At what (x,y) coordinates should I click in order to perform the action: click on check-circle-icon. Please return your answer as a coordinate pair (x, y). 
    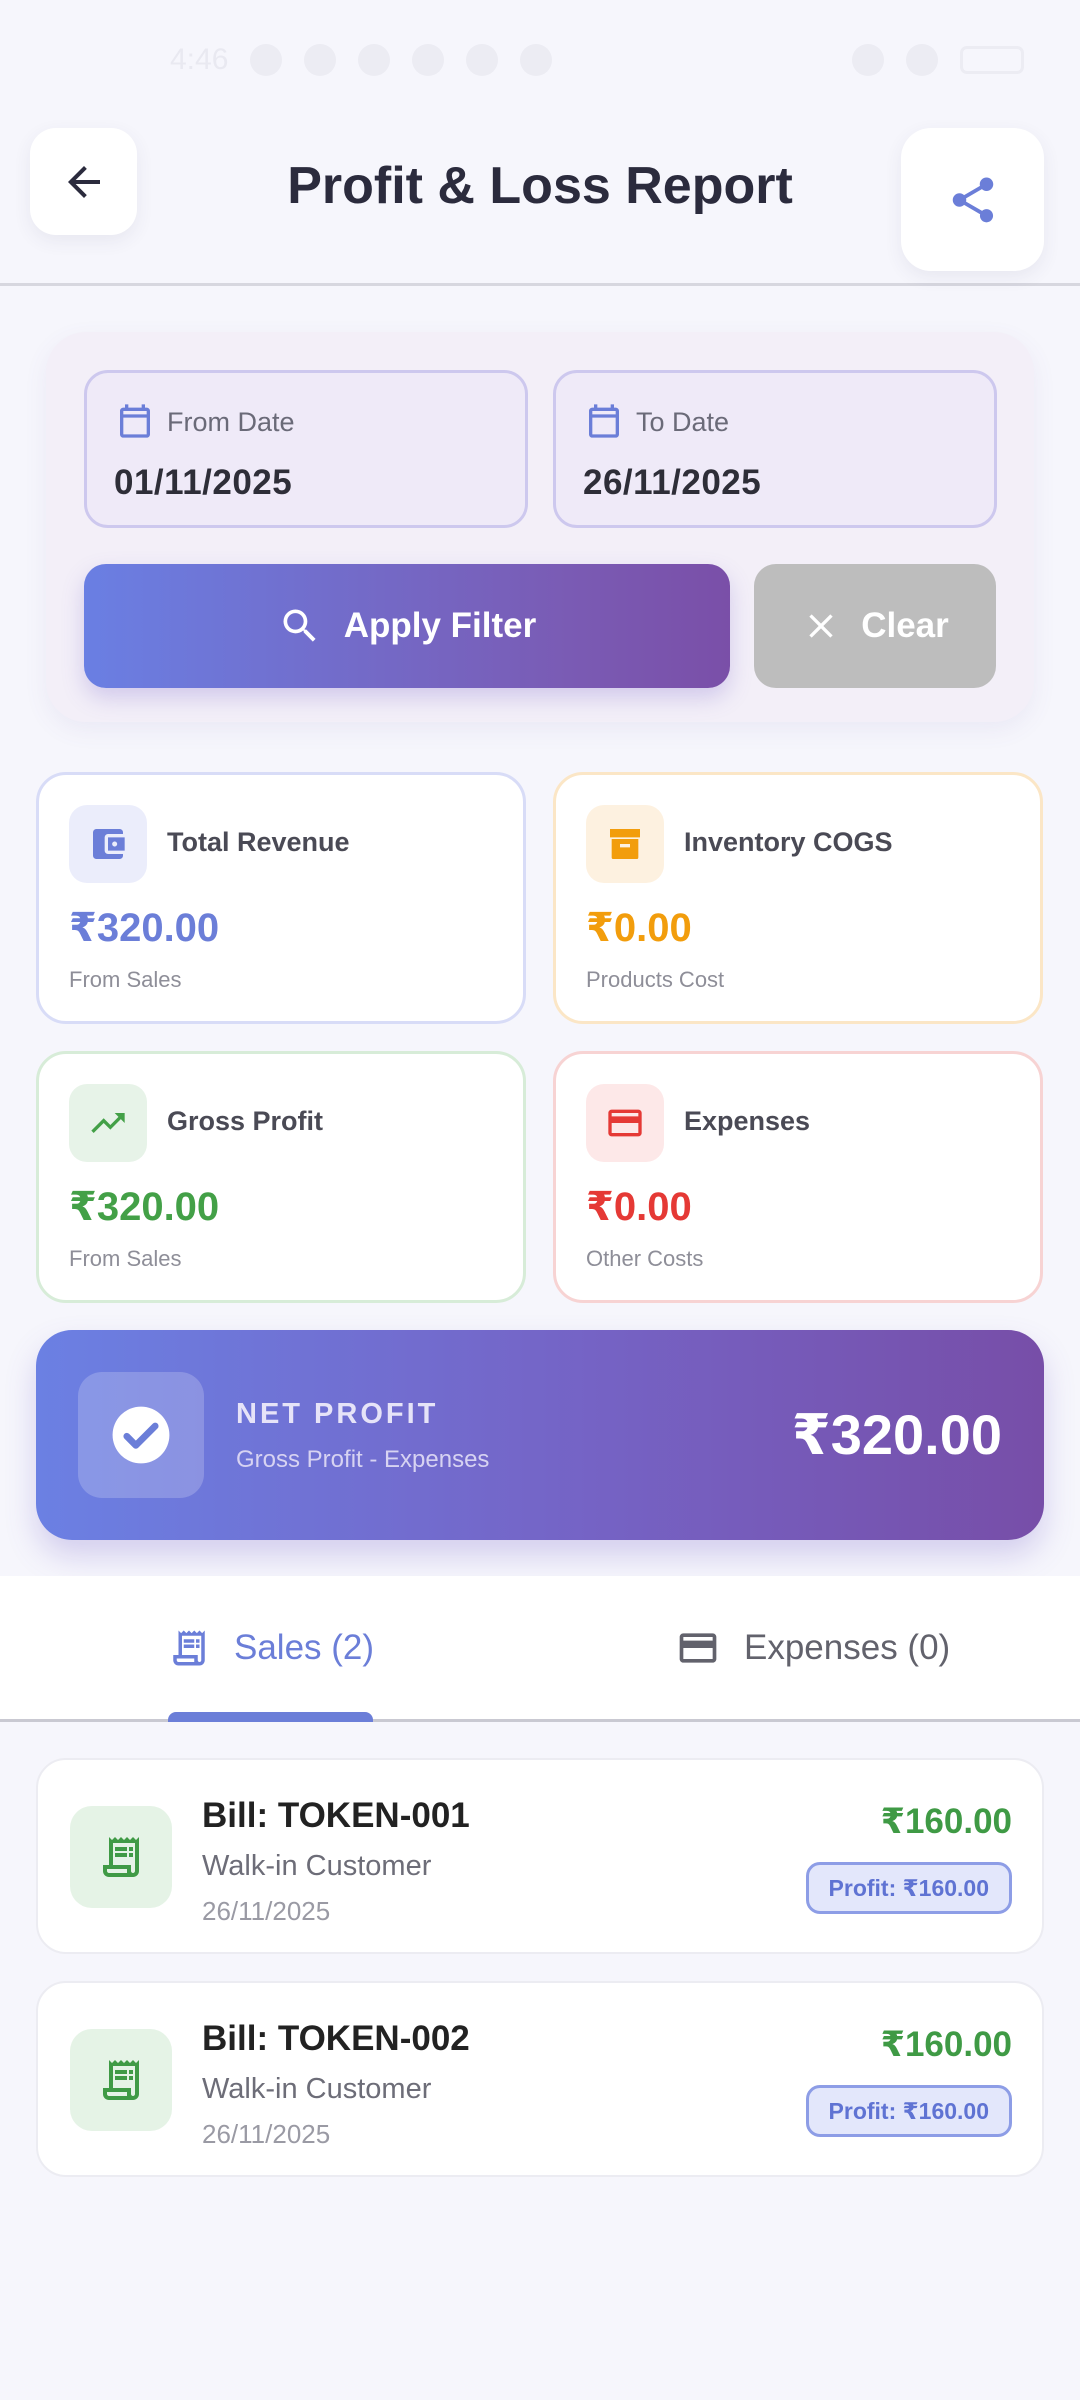
    Looking at the image, I should click on (141, 1435).